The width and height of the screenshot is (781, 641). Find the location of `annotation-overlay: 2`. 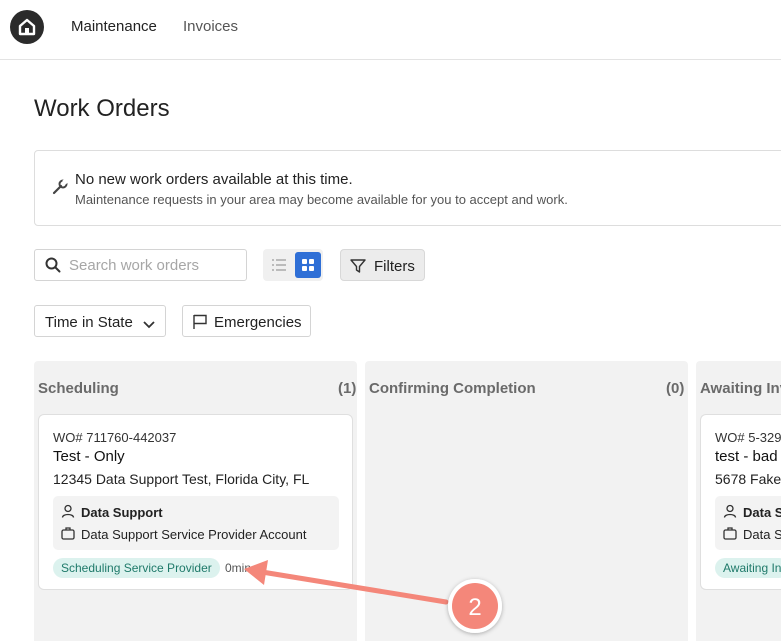

annotation-overlay: 2 is located at coordinates (373, 596).